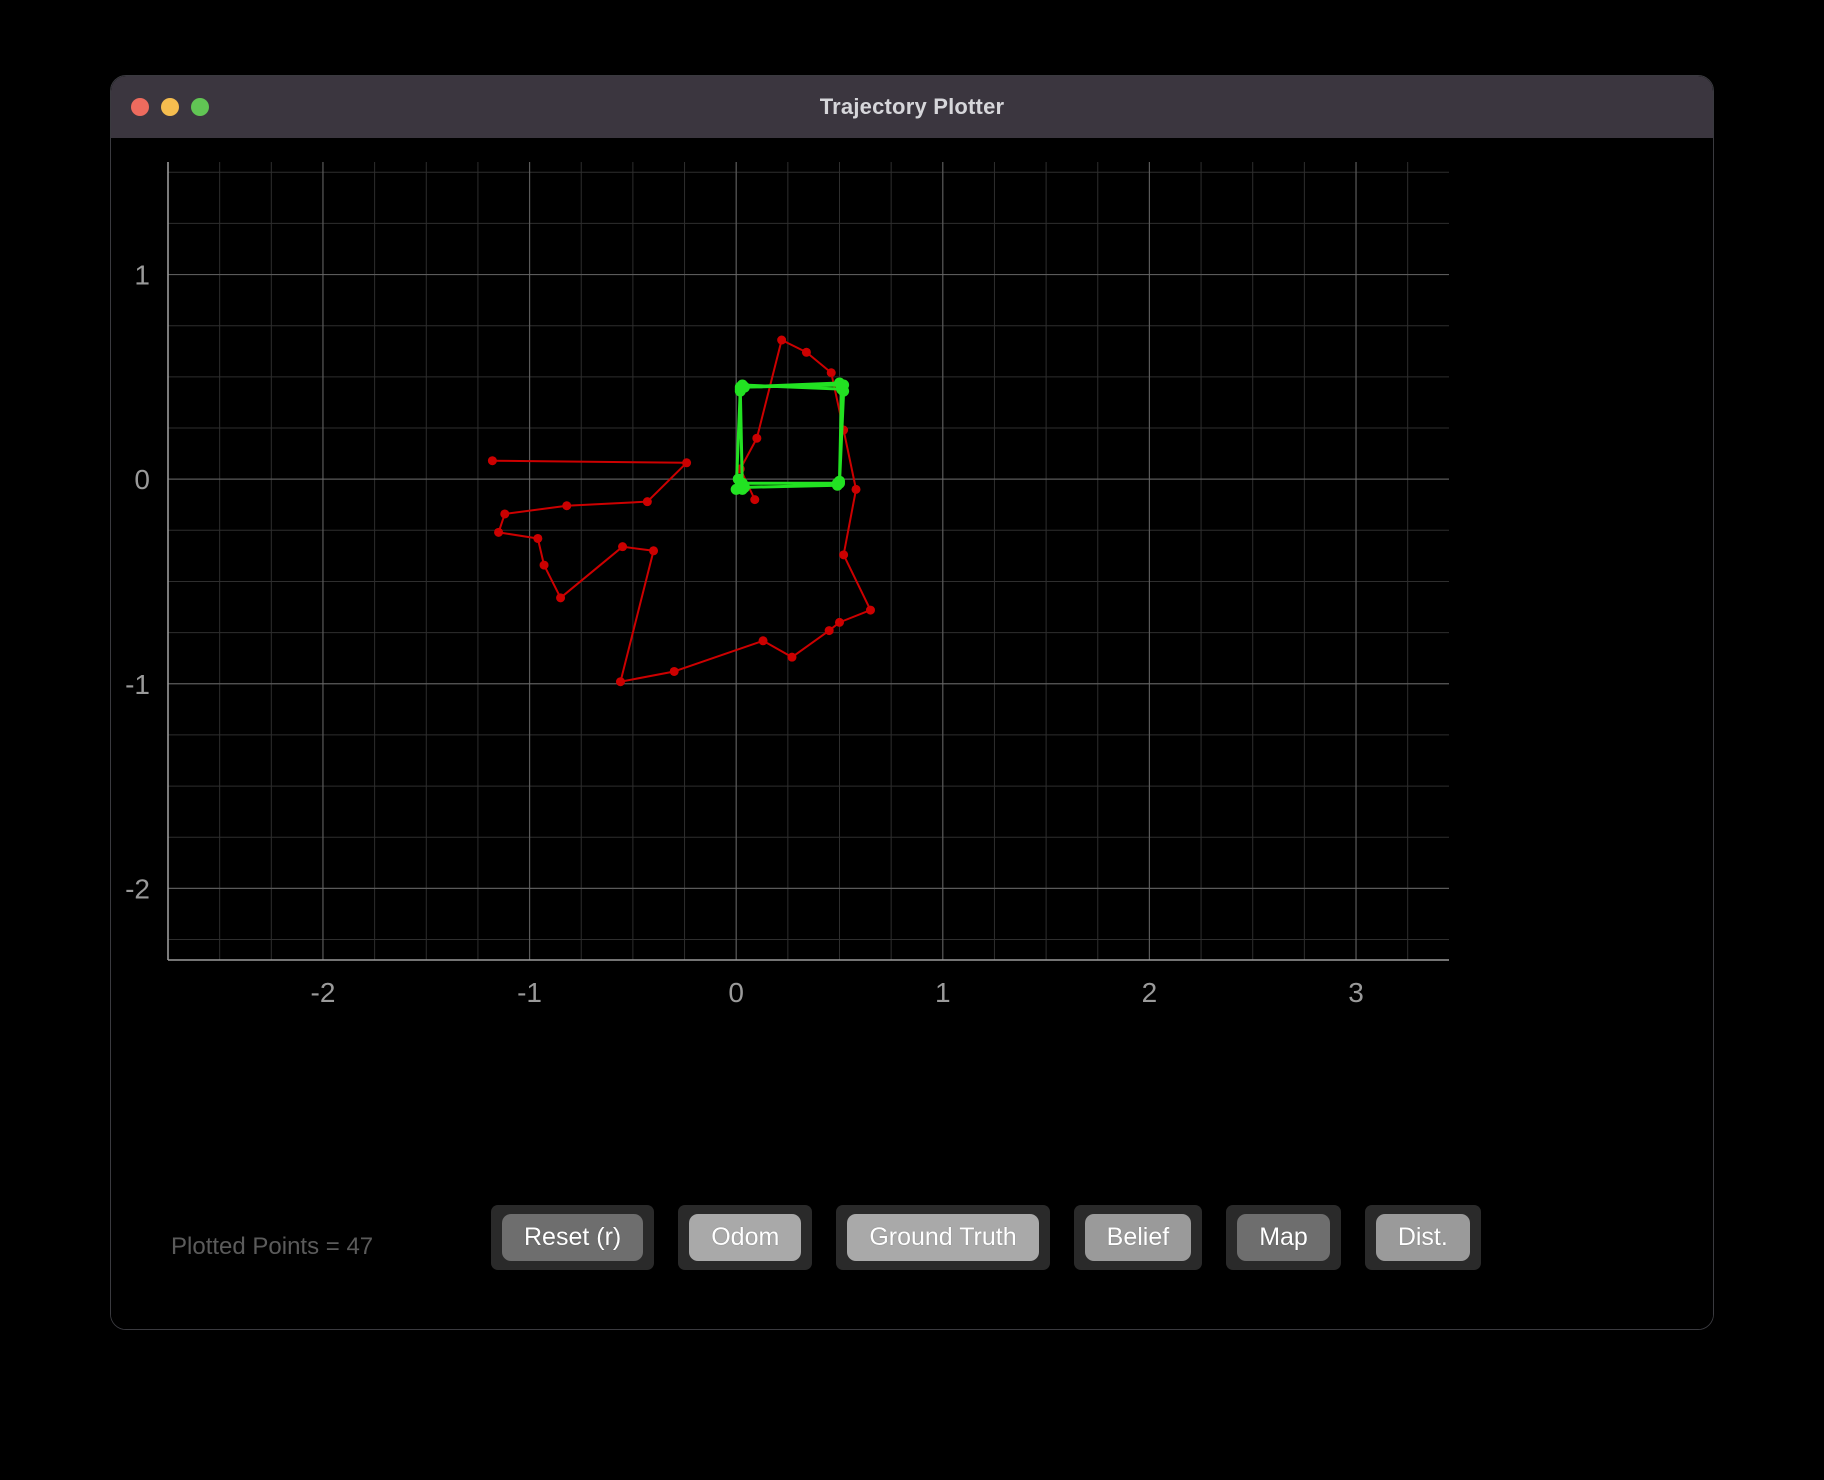 This screenshot has width=1824, height=1480. Describe the element at coordinates (142, 275) in the screenshot. I see `y-tick-label: 1` at that location.